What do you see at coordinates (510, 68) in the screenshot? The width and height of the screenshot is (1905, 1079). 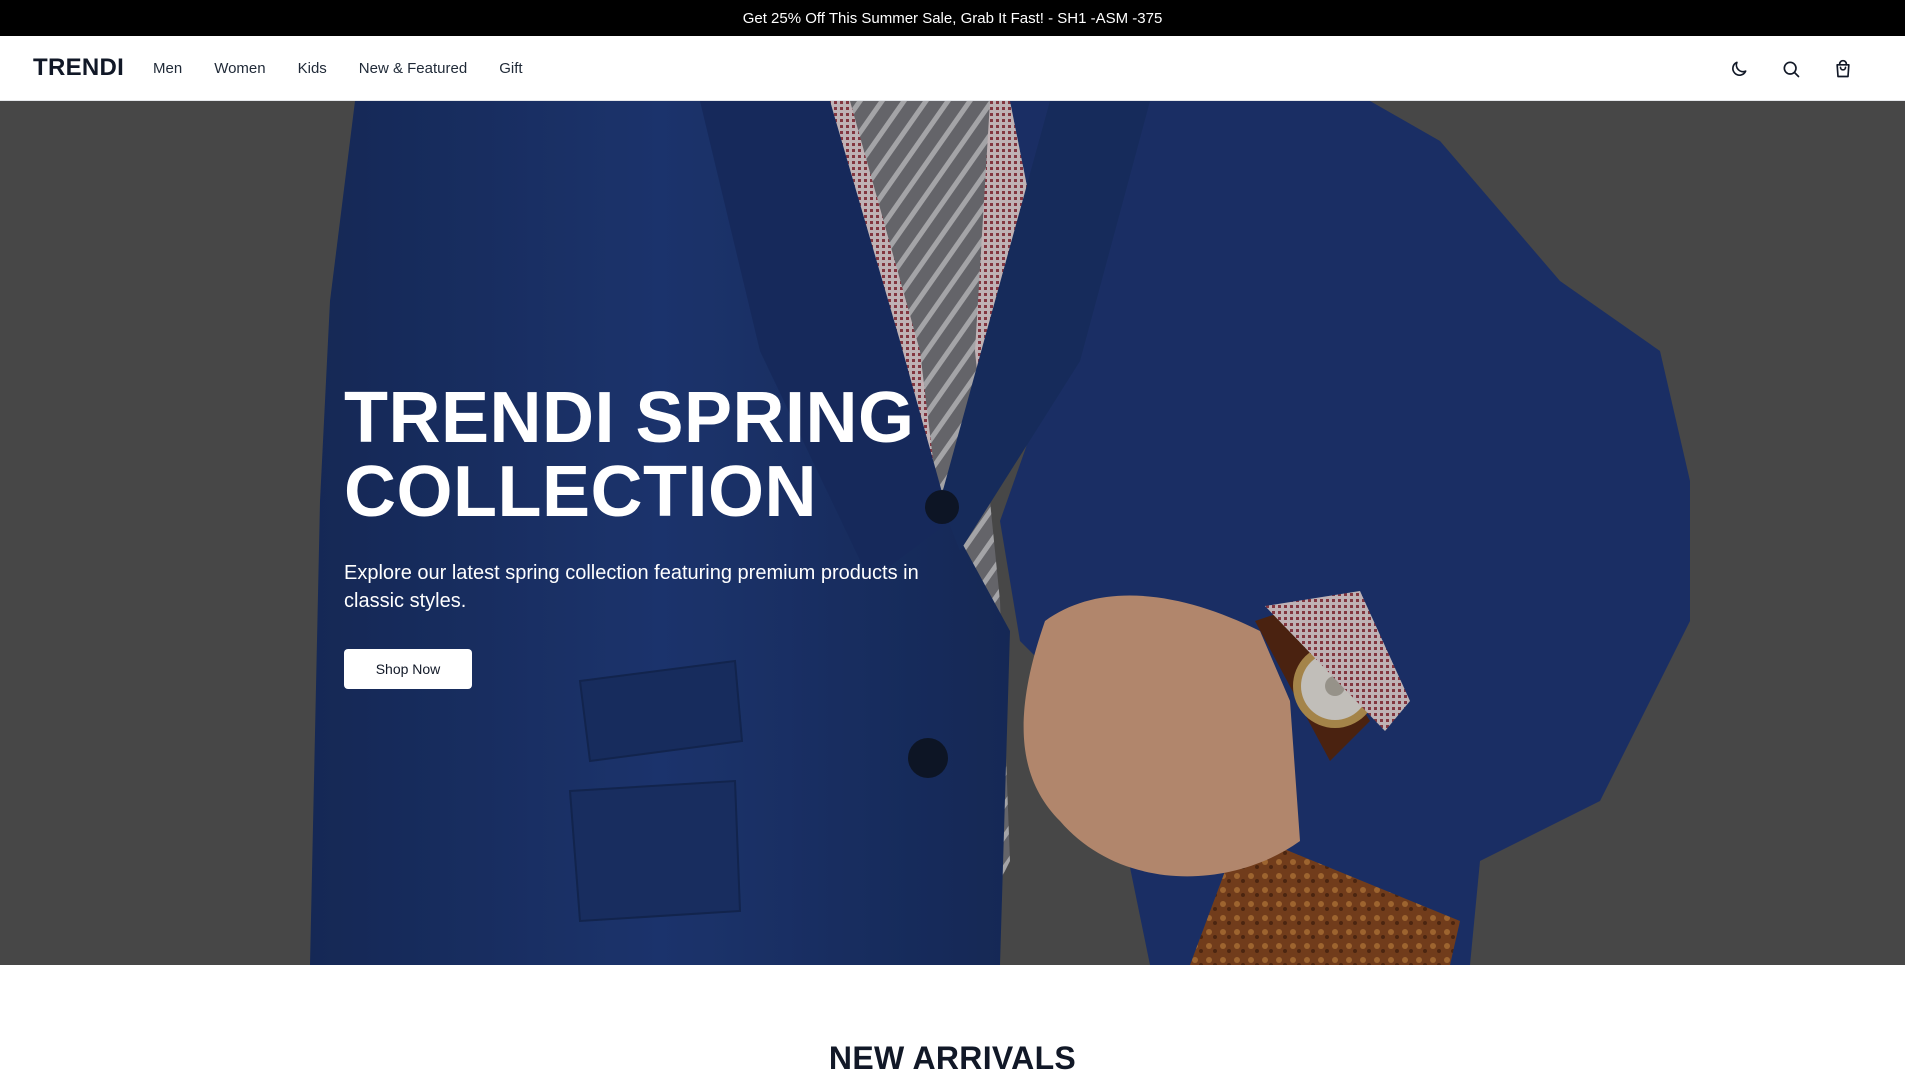 I see `nav-item-gift: Gift` at bounding box center [510, 68].